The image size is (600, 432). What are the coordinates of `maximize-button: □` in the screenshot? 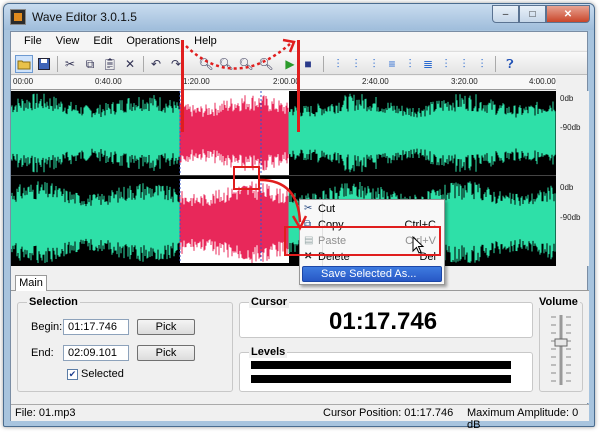 It's located at (532, 14).